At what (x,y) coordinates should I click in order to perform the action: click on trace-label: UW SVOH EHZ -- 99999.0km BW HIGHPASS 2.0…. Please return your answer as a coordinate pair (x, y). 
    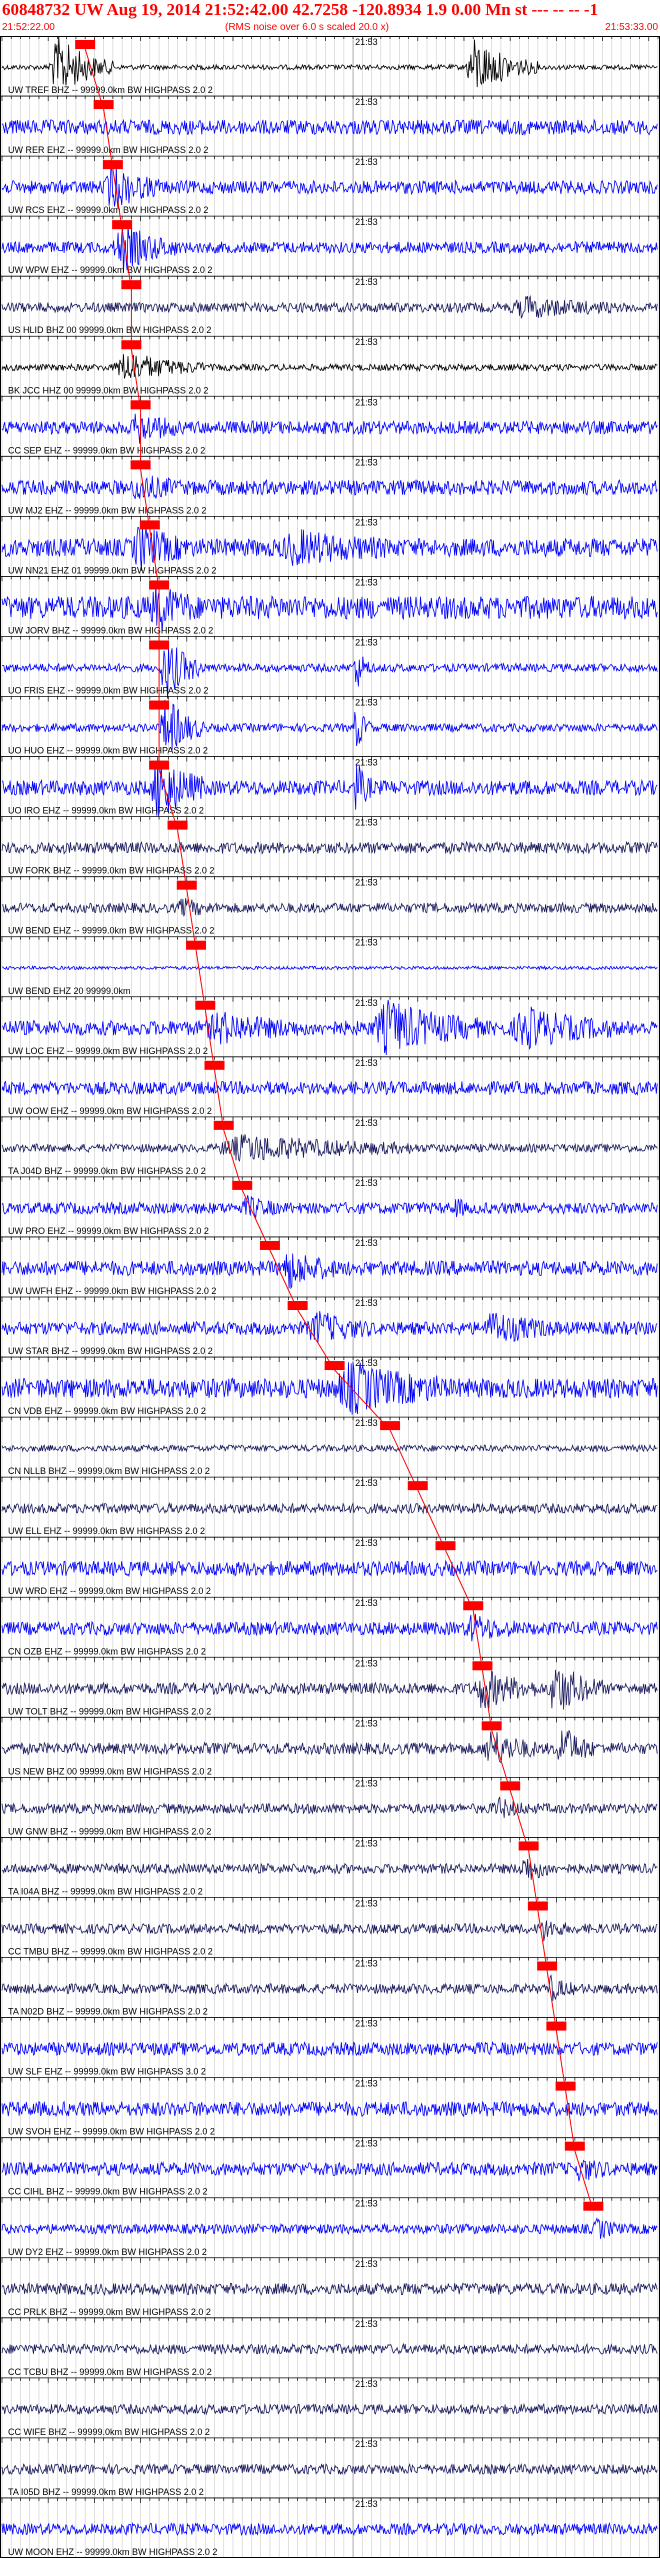
    Looking at the image, I should click on (111, 2132).